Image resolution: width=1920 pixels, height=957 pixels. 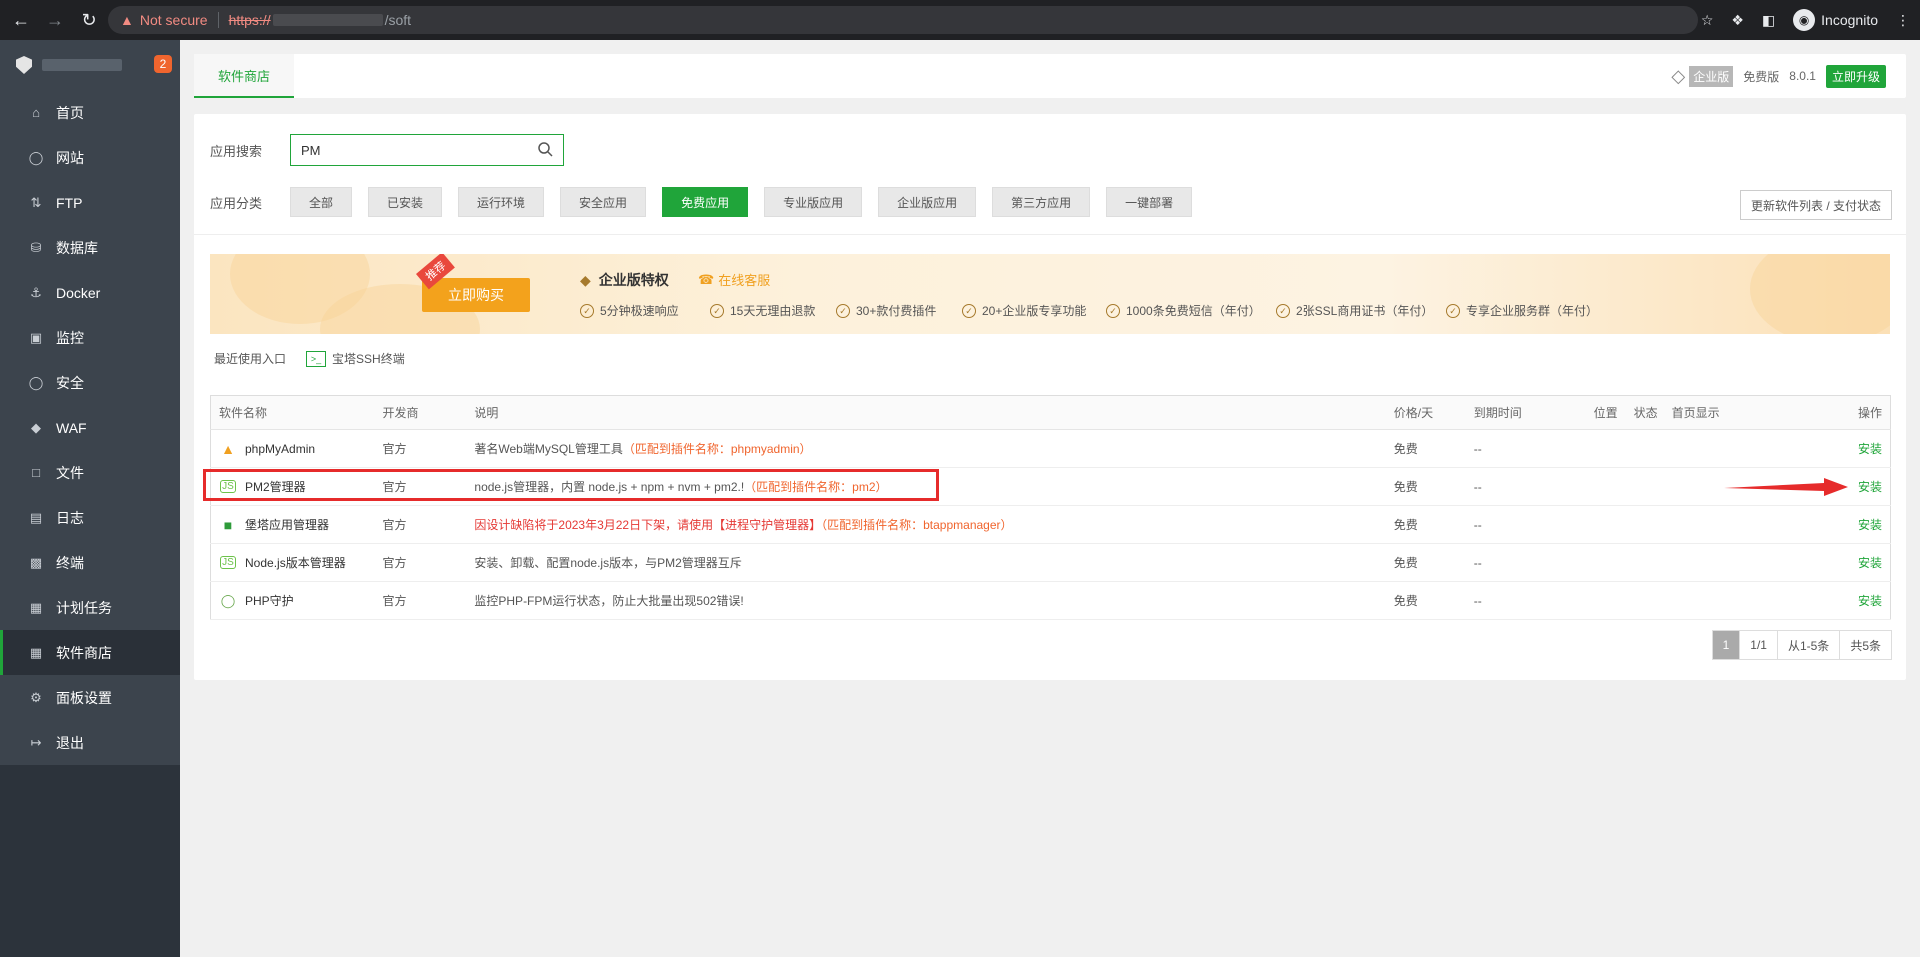 What do you see at coordinates (629, 310) in the screenshot?
I see `promo-feature: ✓ 5分钟极速响应` at bounding box center [629, 310].